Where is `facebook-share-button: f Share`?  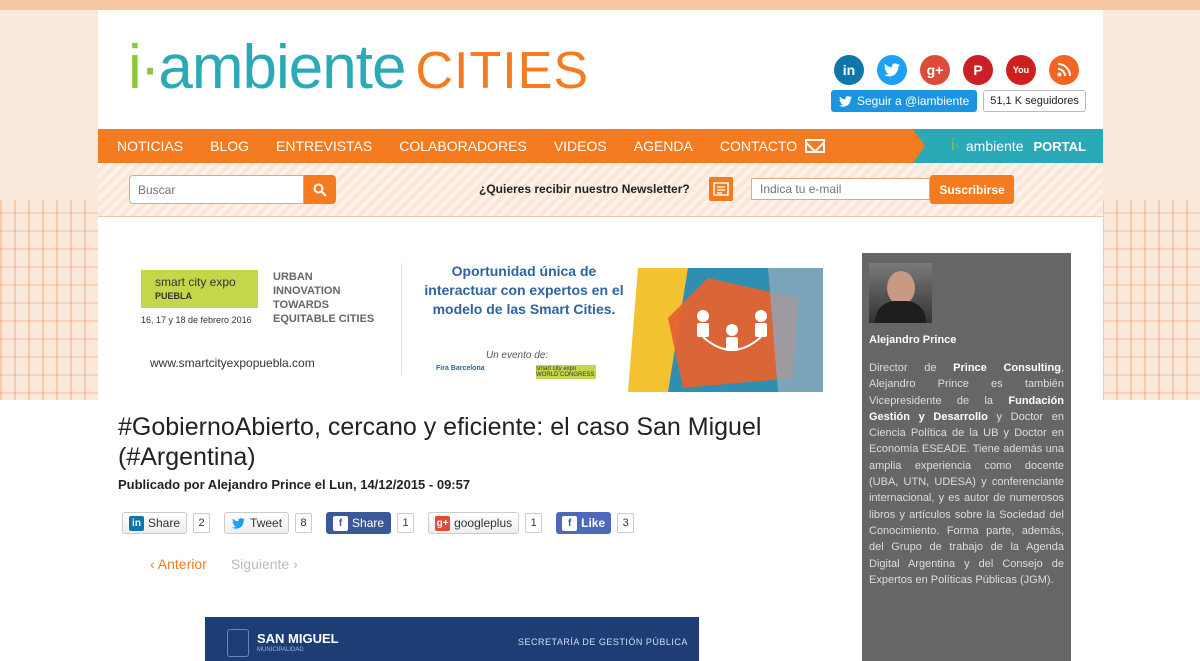 facebook-share-button: f Share is located at coordinates (359, 523).